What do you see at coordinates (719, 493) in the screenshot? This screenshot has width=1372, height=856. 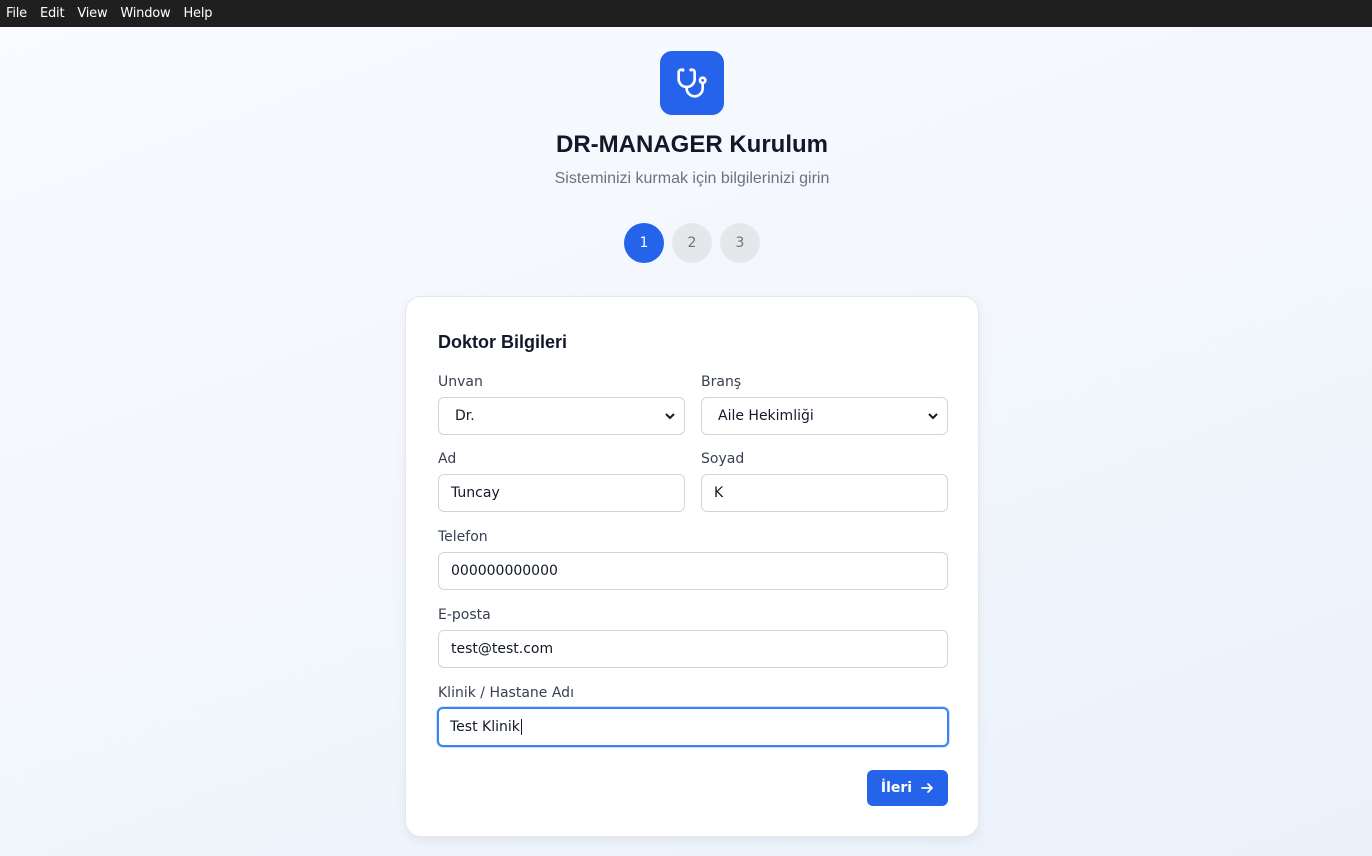 I see `soyad-value: K` at bounding box center [719, 493].